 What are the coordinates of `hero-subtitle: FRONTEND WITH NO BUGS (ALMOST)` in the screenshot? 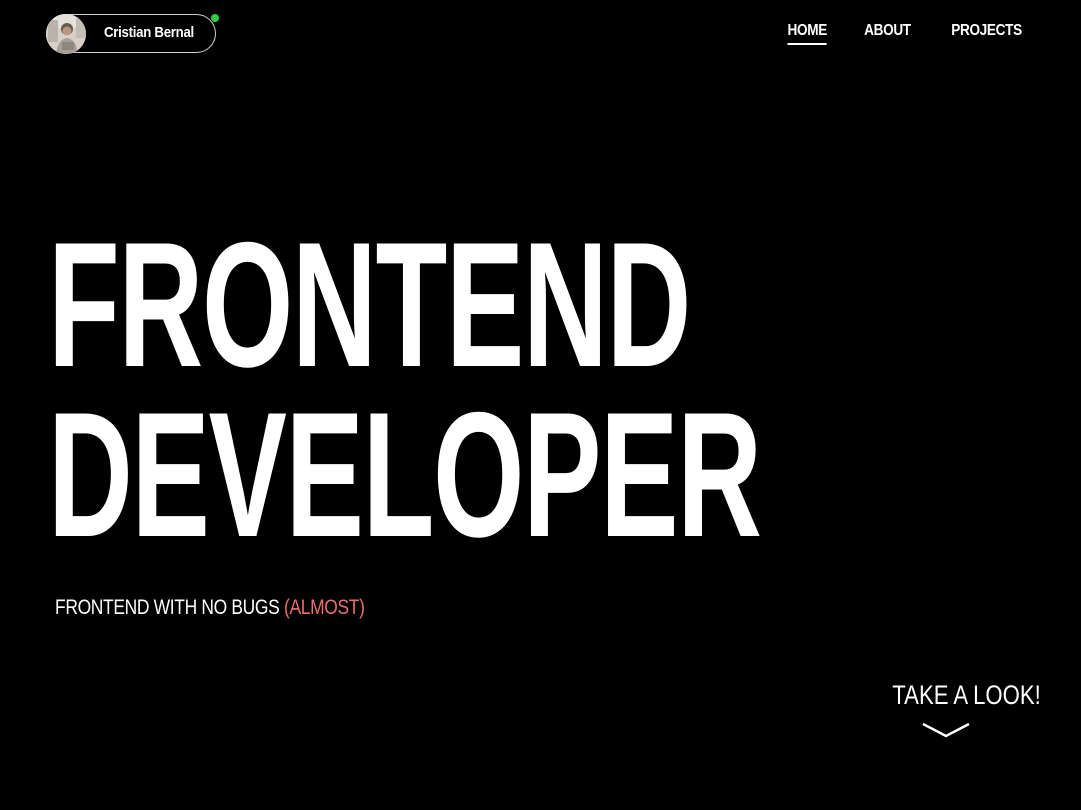 It's located at (210, 608).